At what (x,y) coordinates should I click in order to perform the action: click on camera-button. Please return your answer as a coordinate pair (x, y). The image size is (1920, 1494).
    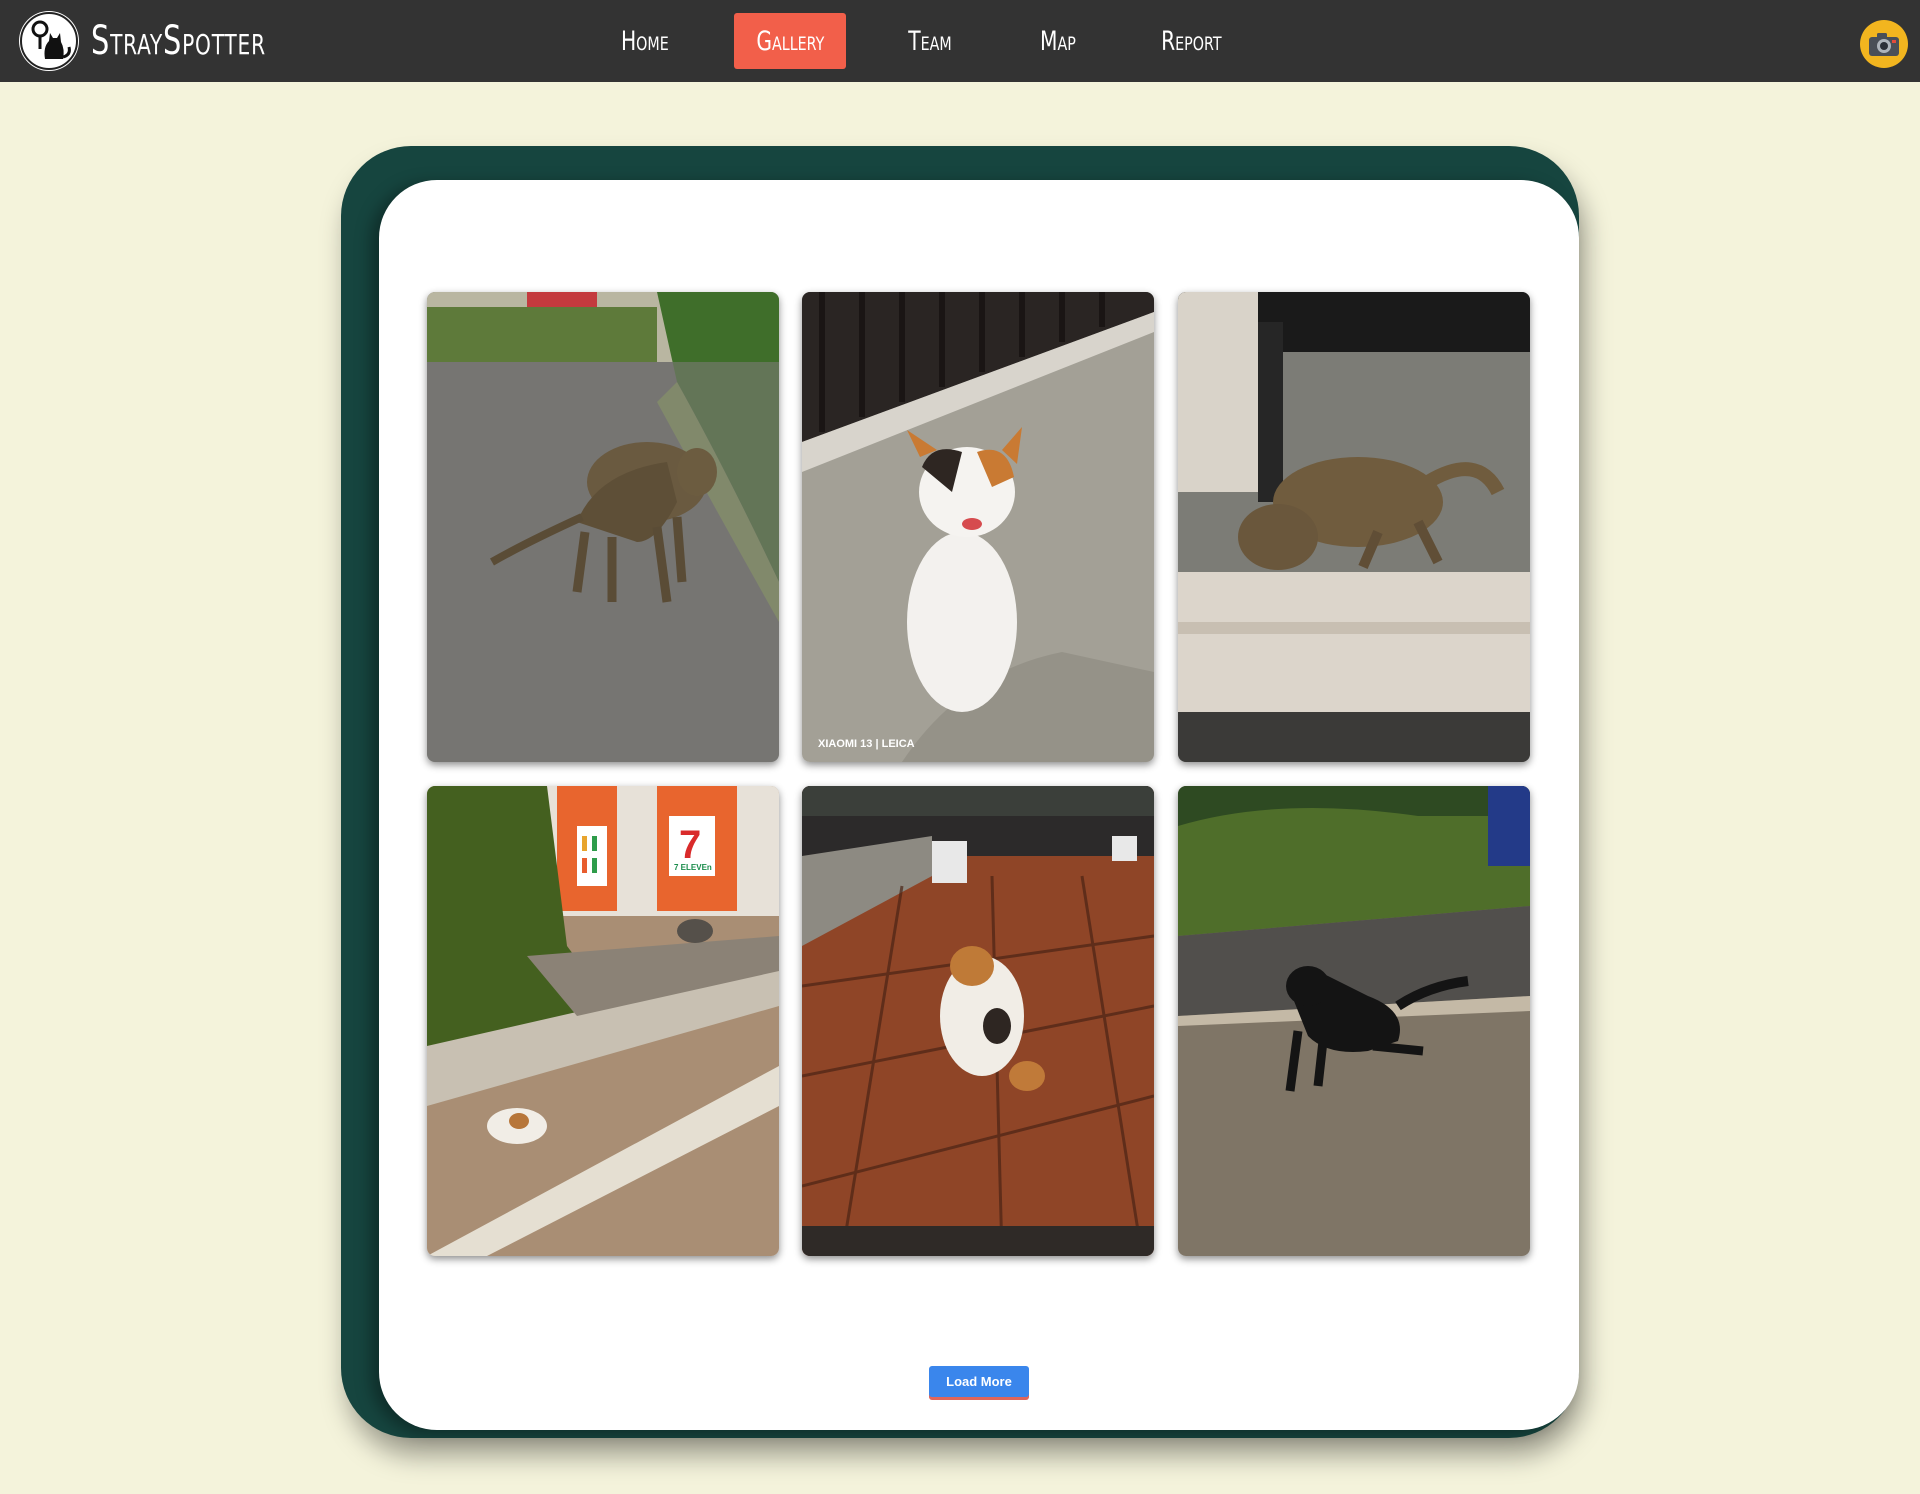
    Looking at the image, I should click on (1884, 44).